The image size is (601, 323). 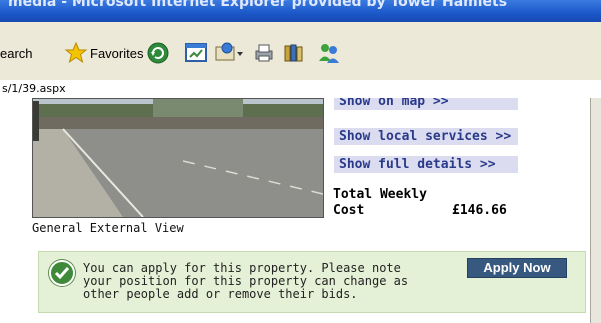 I want to click on history-button, so click(x=158, y=53).